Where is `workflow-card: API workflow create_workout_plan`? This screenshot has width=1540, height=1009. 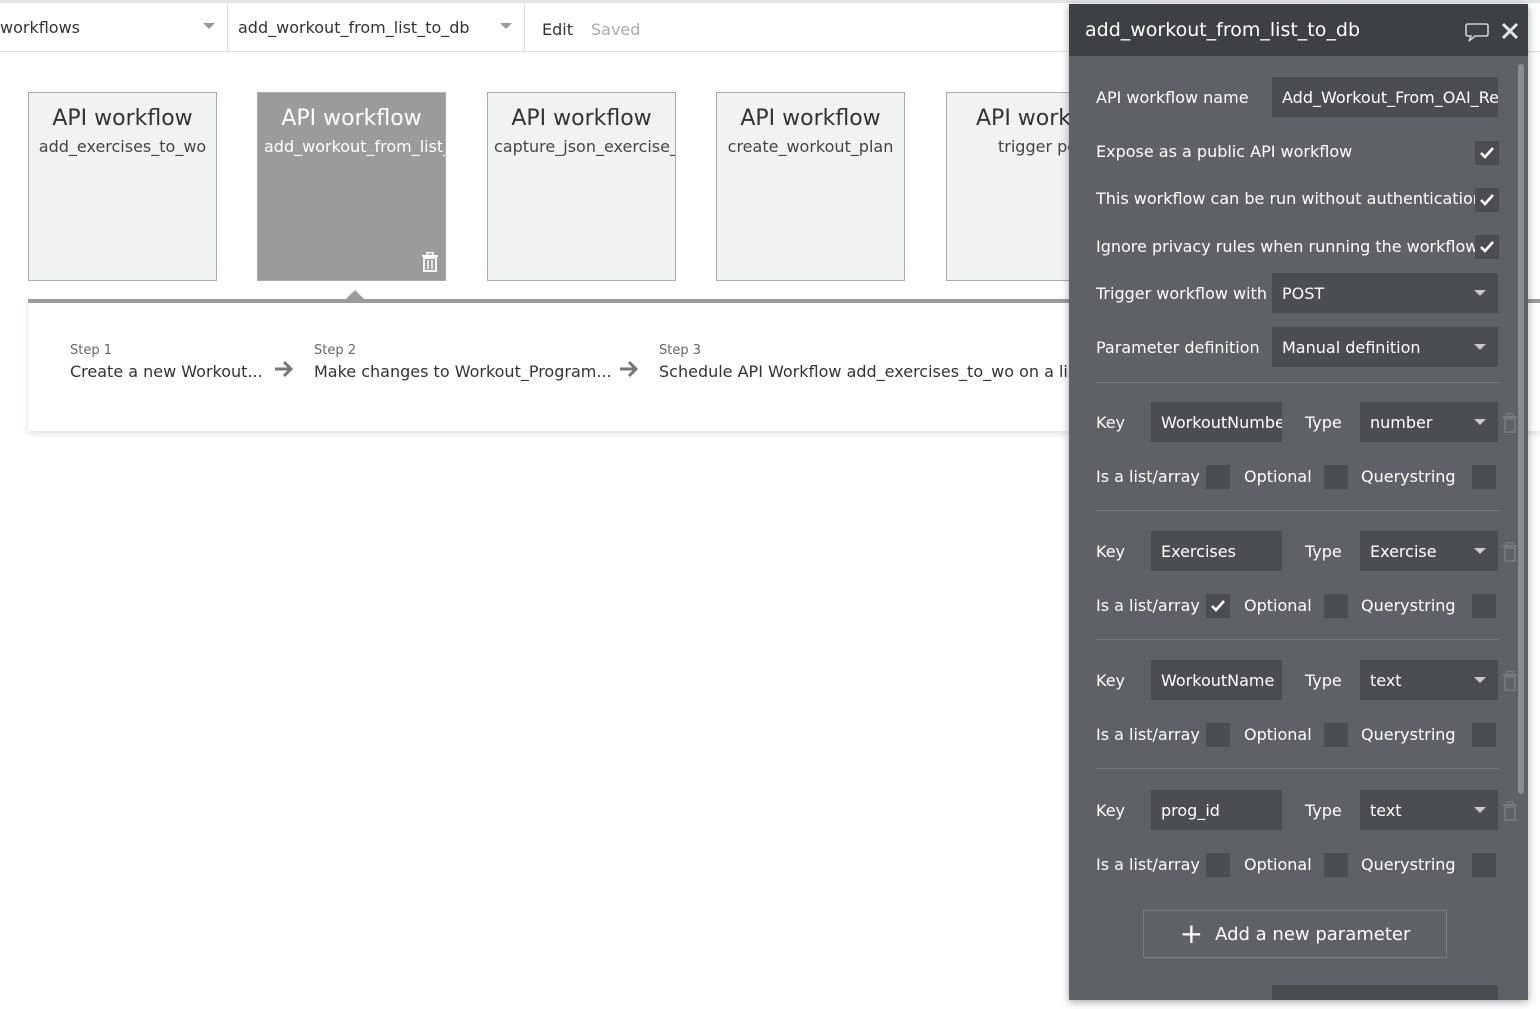 workflow-card: API workflow create_workout_plan is located at coordinates (810, 186).